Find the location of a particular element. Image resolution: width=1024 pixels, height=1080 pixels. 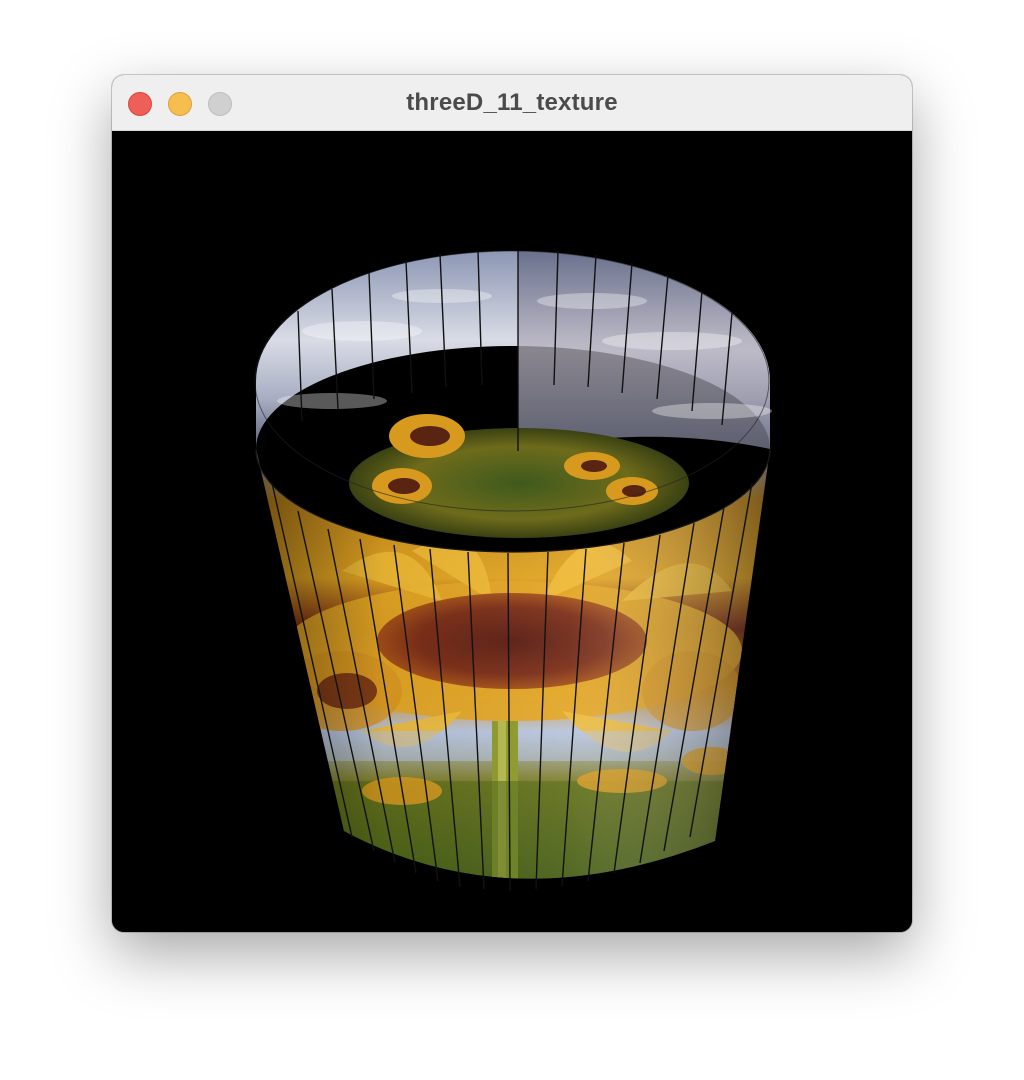

title-bar: threeD_11_texture is located at coordinates (512, 103).